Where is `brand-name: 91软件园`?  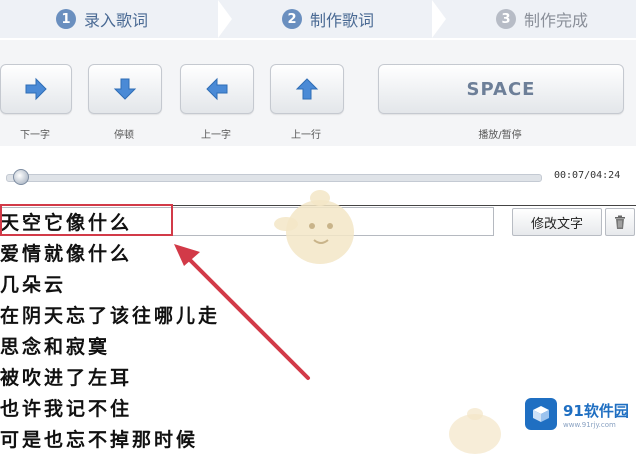 brand-name: 91软件园 is located at coordinates (596, 410).